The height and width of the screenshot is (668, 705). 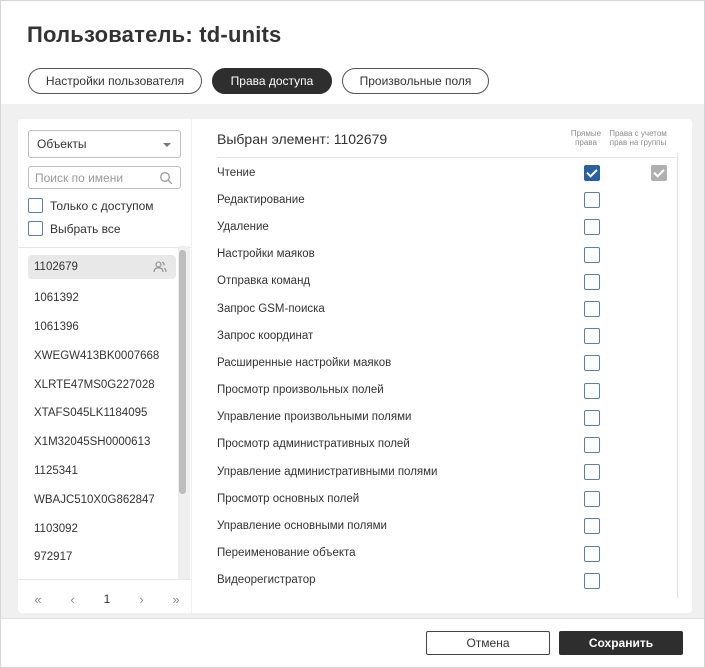 What do you see at coordinates (88, 177) in the screenshot?
I see `search-input` at bounding box center [88, 177].